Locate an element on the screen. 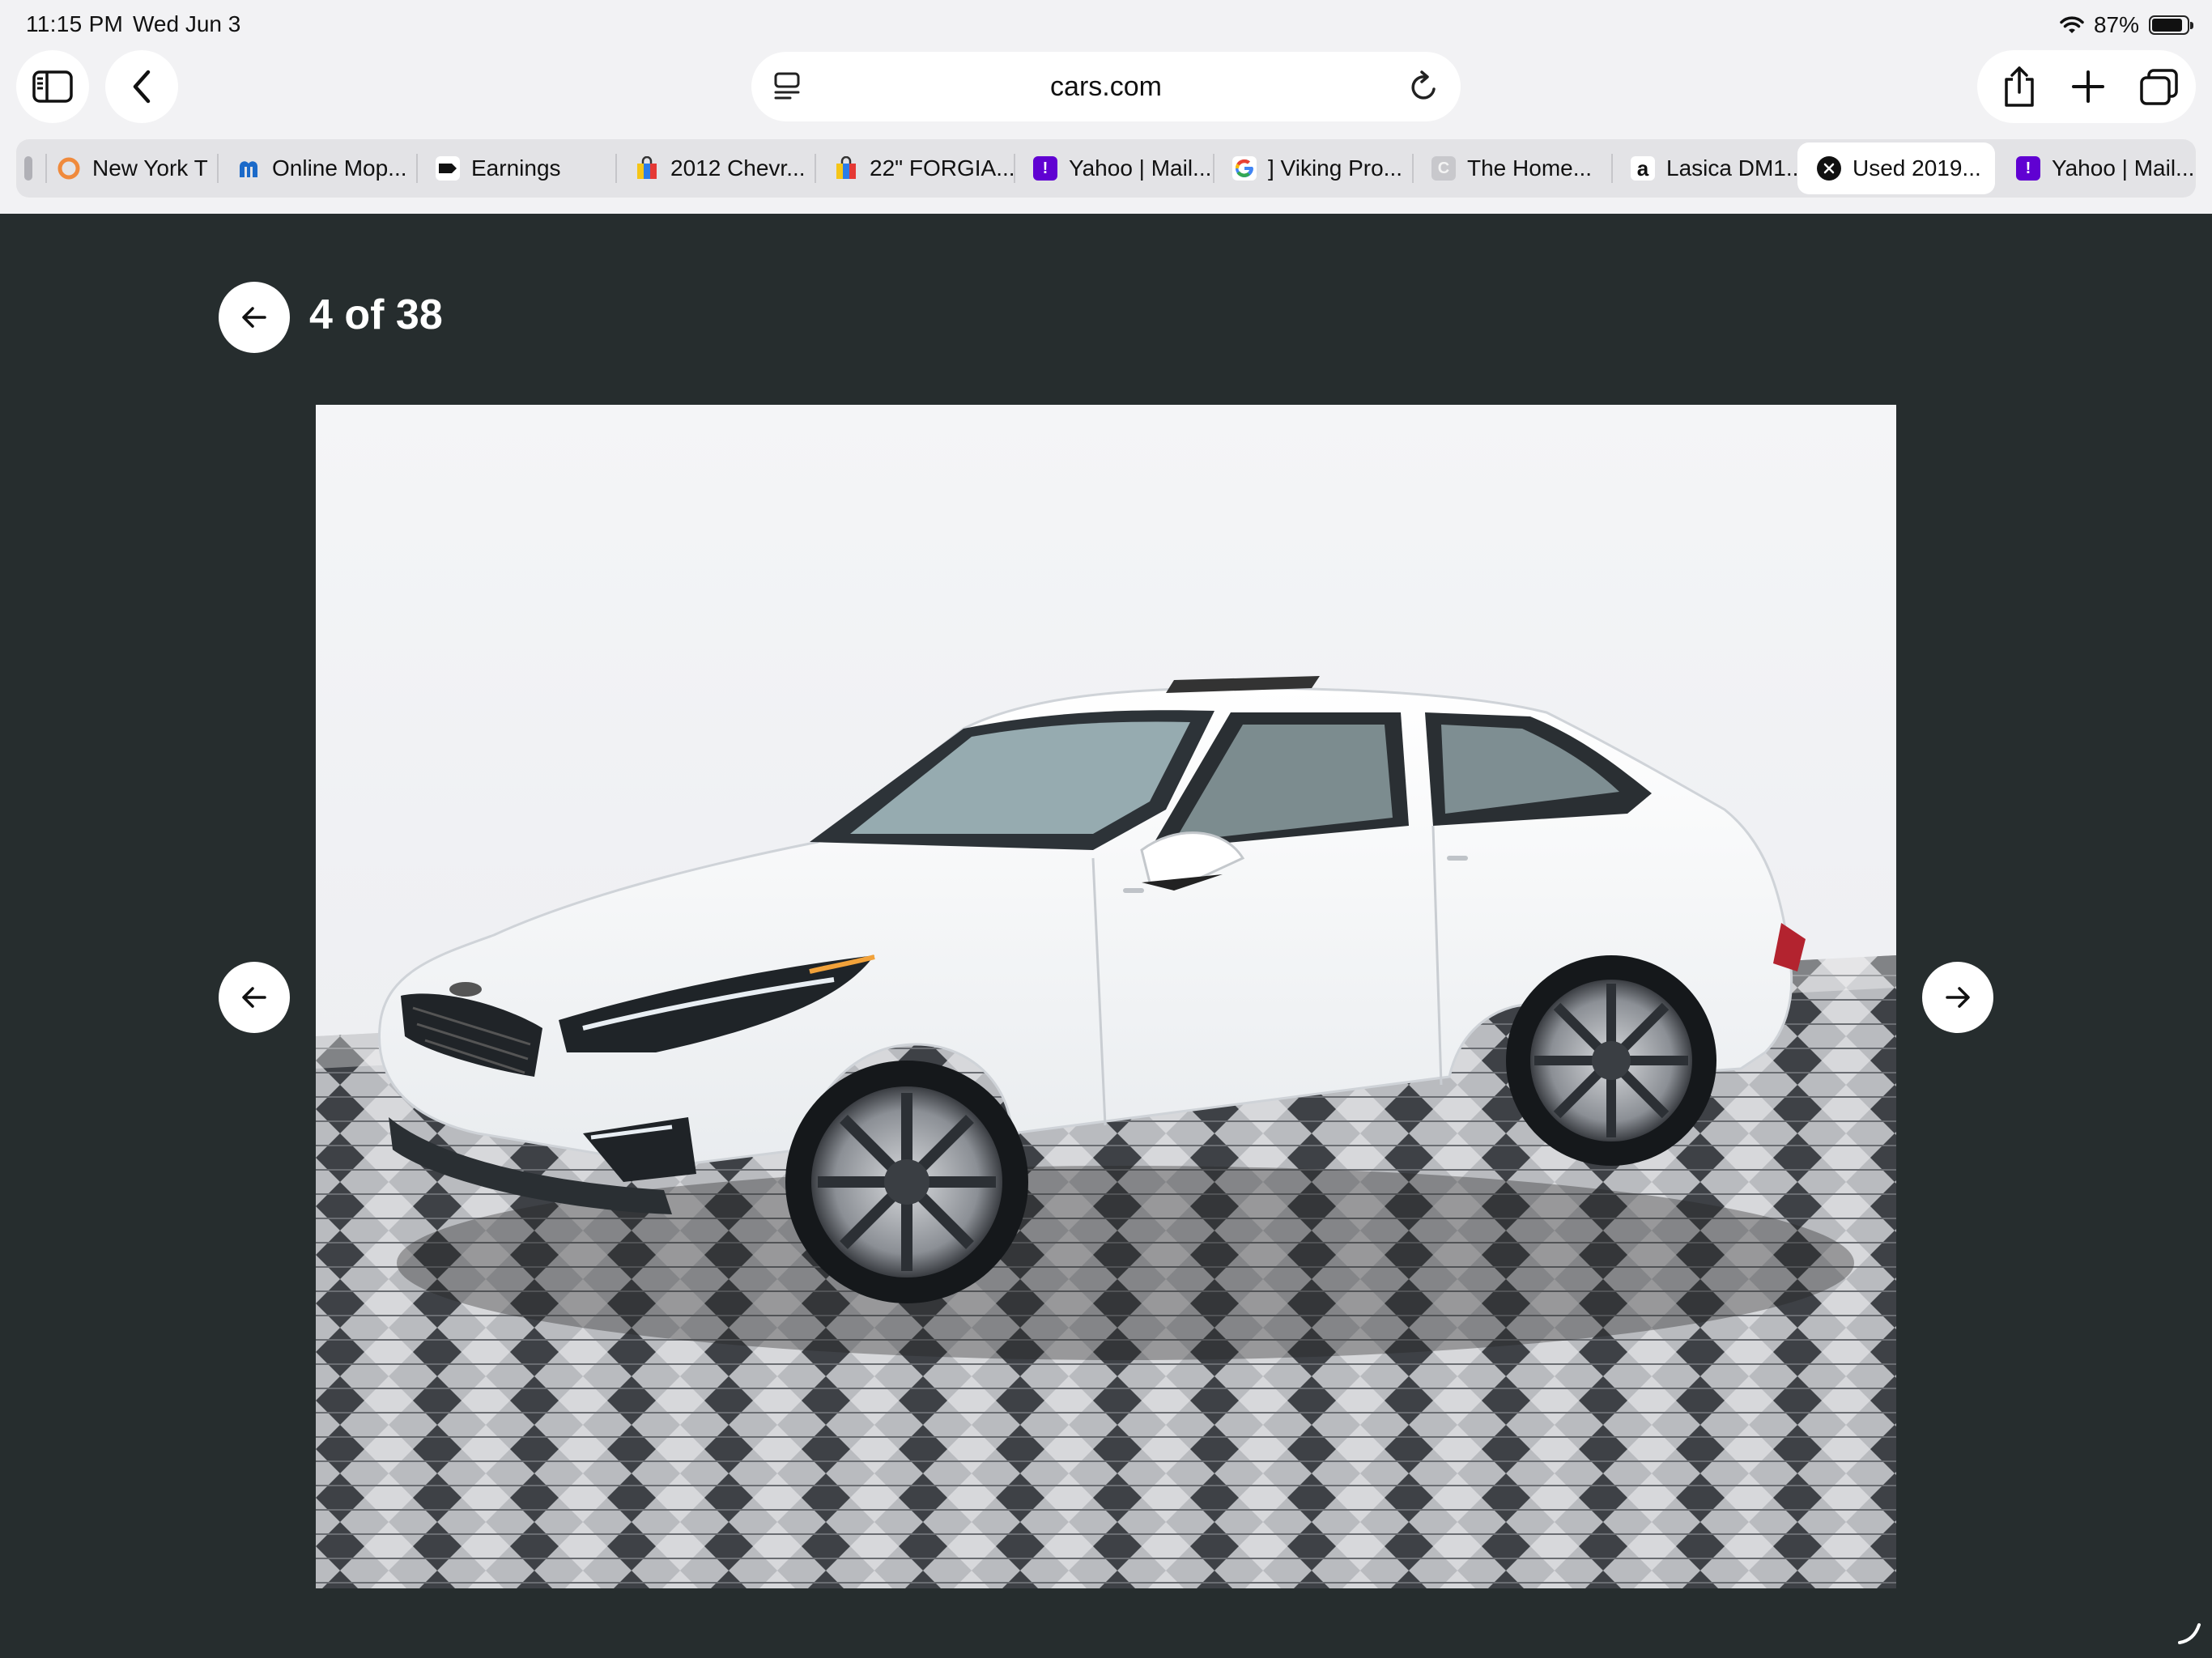 Image resolution: width=2212 pixels, height=1658 pixels. next-photo-button is located at coordinates (1958, 997).